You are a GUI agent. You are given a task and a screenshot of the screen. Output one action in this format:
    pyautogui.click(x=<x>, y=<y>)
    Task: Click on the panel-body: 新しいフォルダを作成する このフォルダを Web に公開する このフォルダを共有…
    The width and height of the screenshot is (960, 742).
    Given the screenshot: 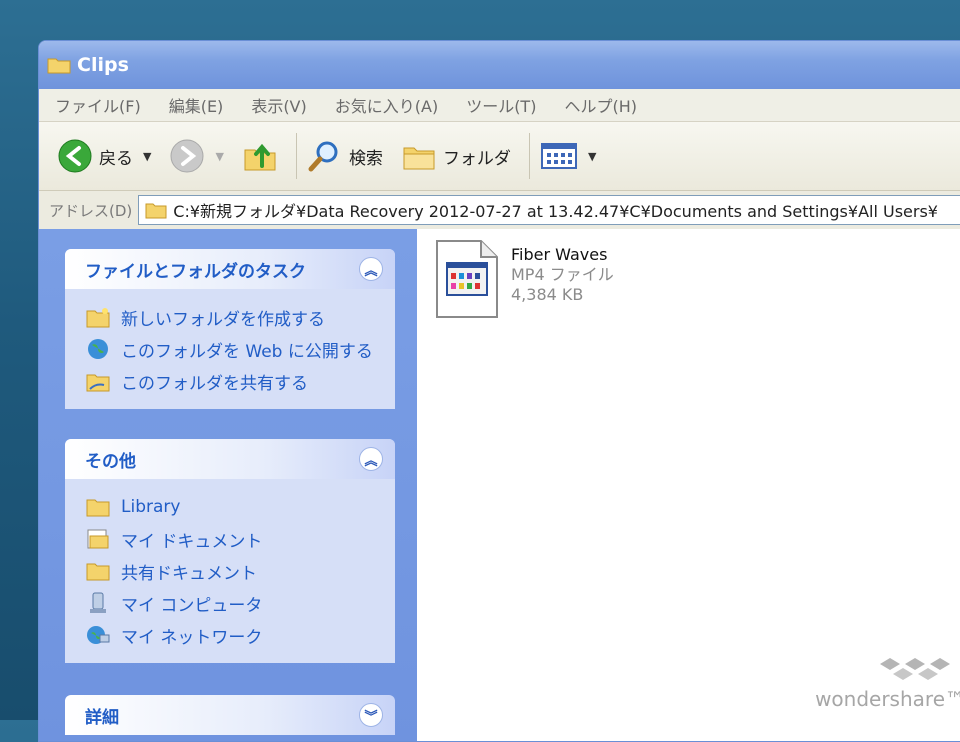 What is the action you would take?
    pyautogui.click(x=230, y=349)
    